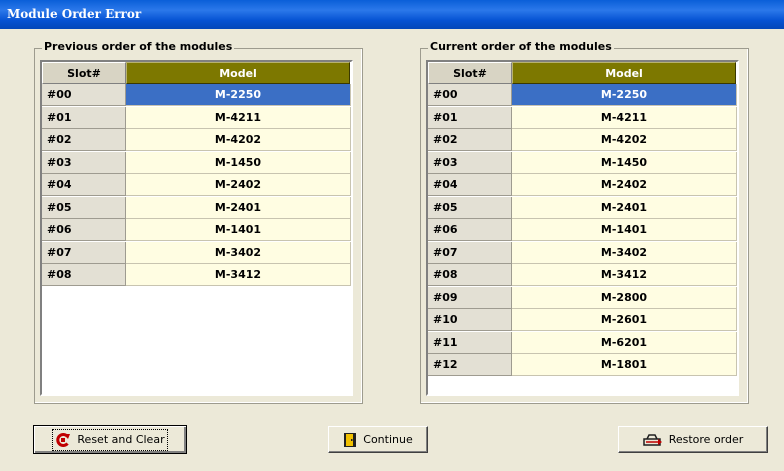 The image size is (784, 471). Describe the element at coordinates (624, 320) in the screenshot. I see `model-cell: M-2601` at that location.